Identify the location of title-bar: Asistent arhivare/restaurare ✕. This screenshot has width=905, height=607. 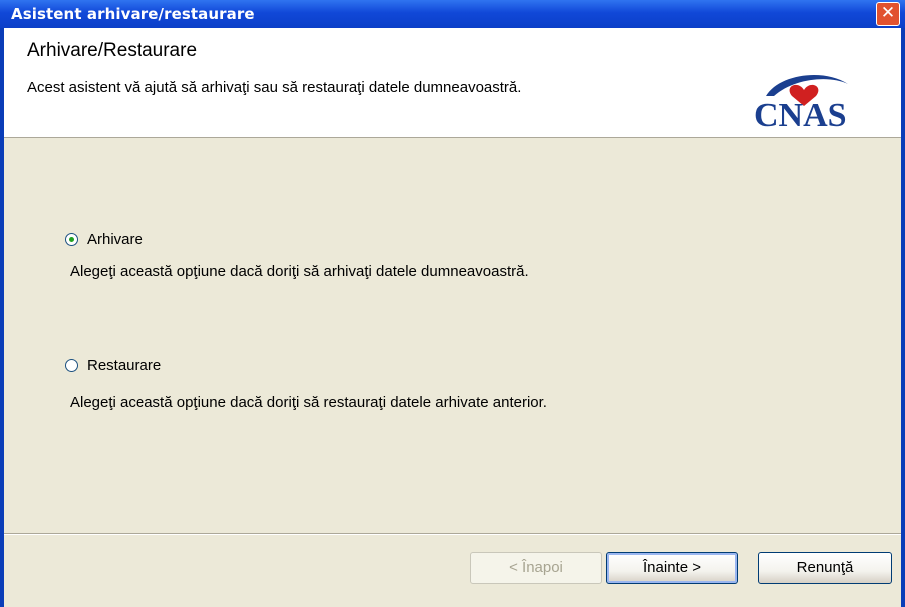
(452, 14).